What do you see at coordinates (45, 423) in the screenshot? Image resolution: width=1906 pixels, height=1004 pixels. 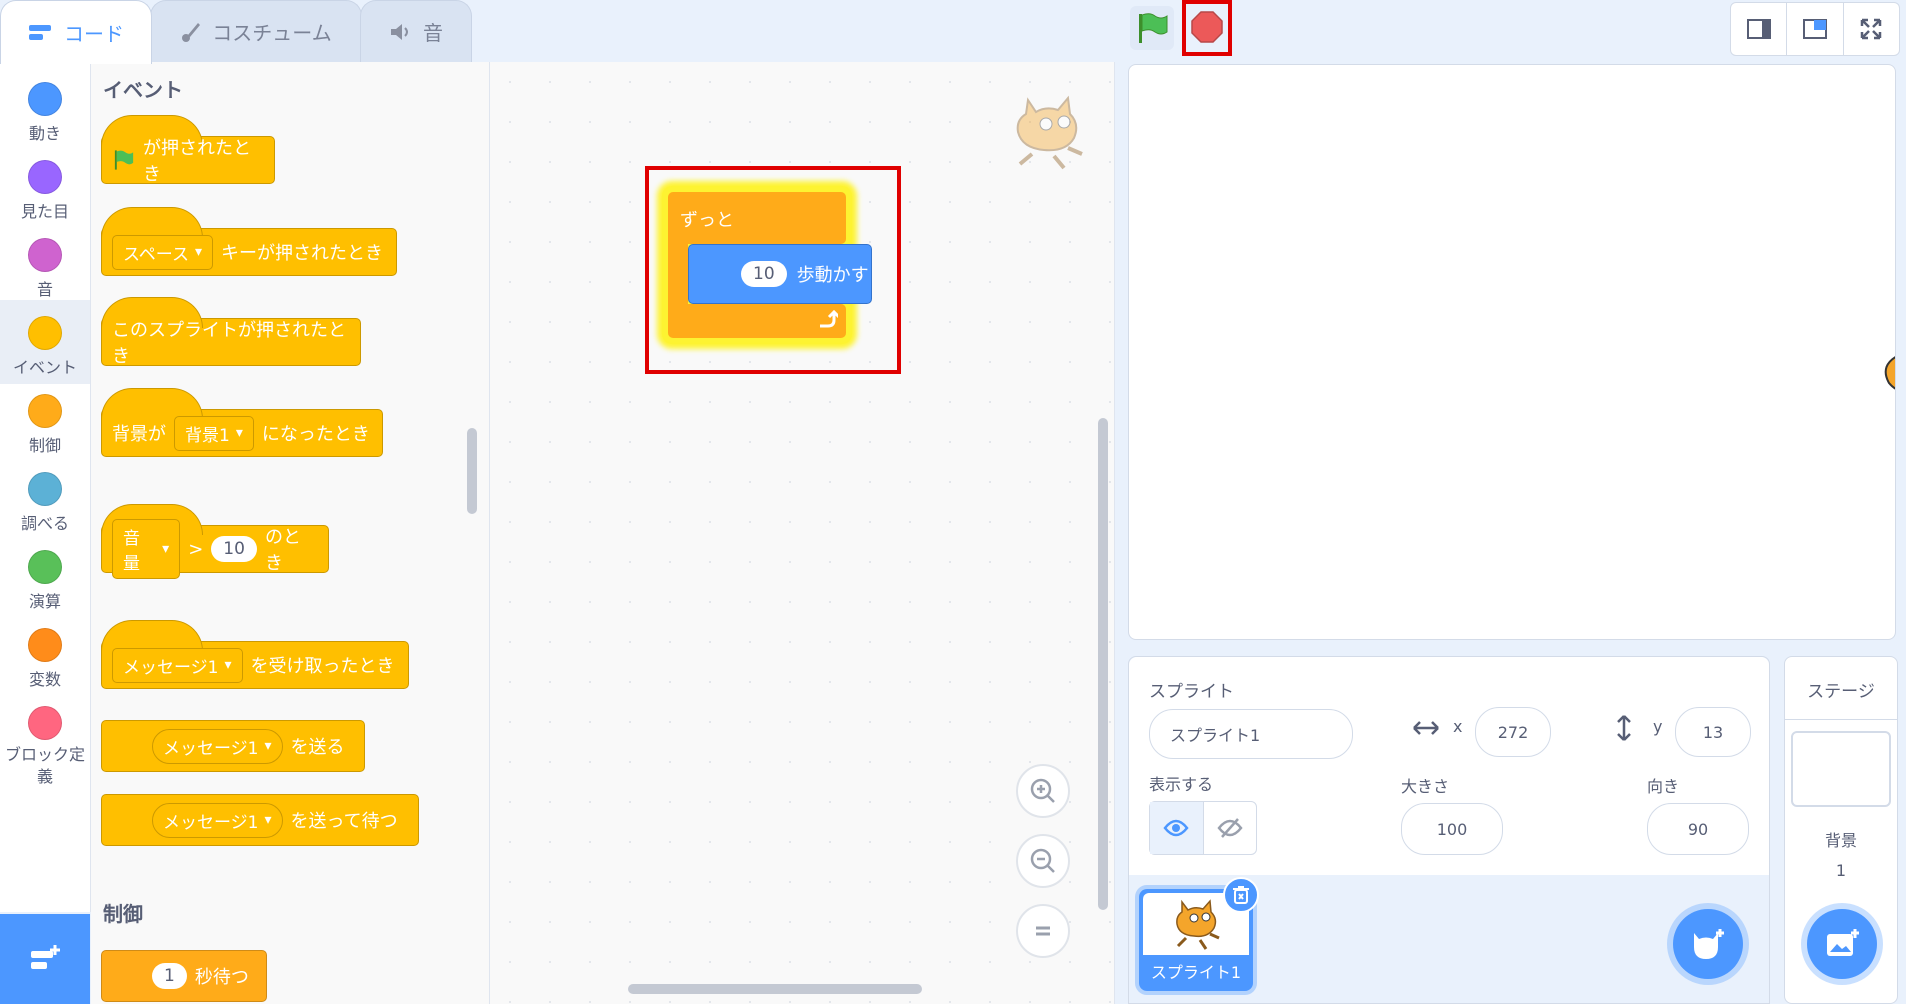 I see `category-control: 制御` at bounding box center [45, 423].